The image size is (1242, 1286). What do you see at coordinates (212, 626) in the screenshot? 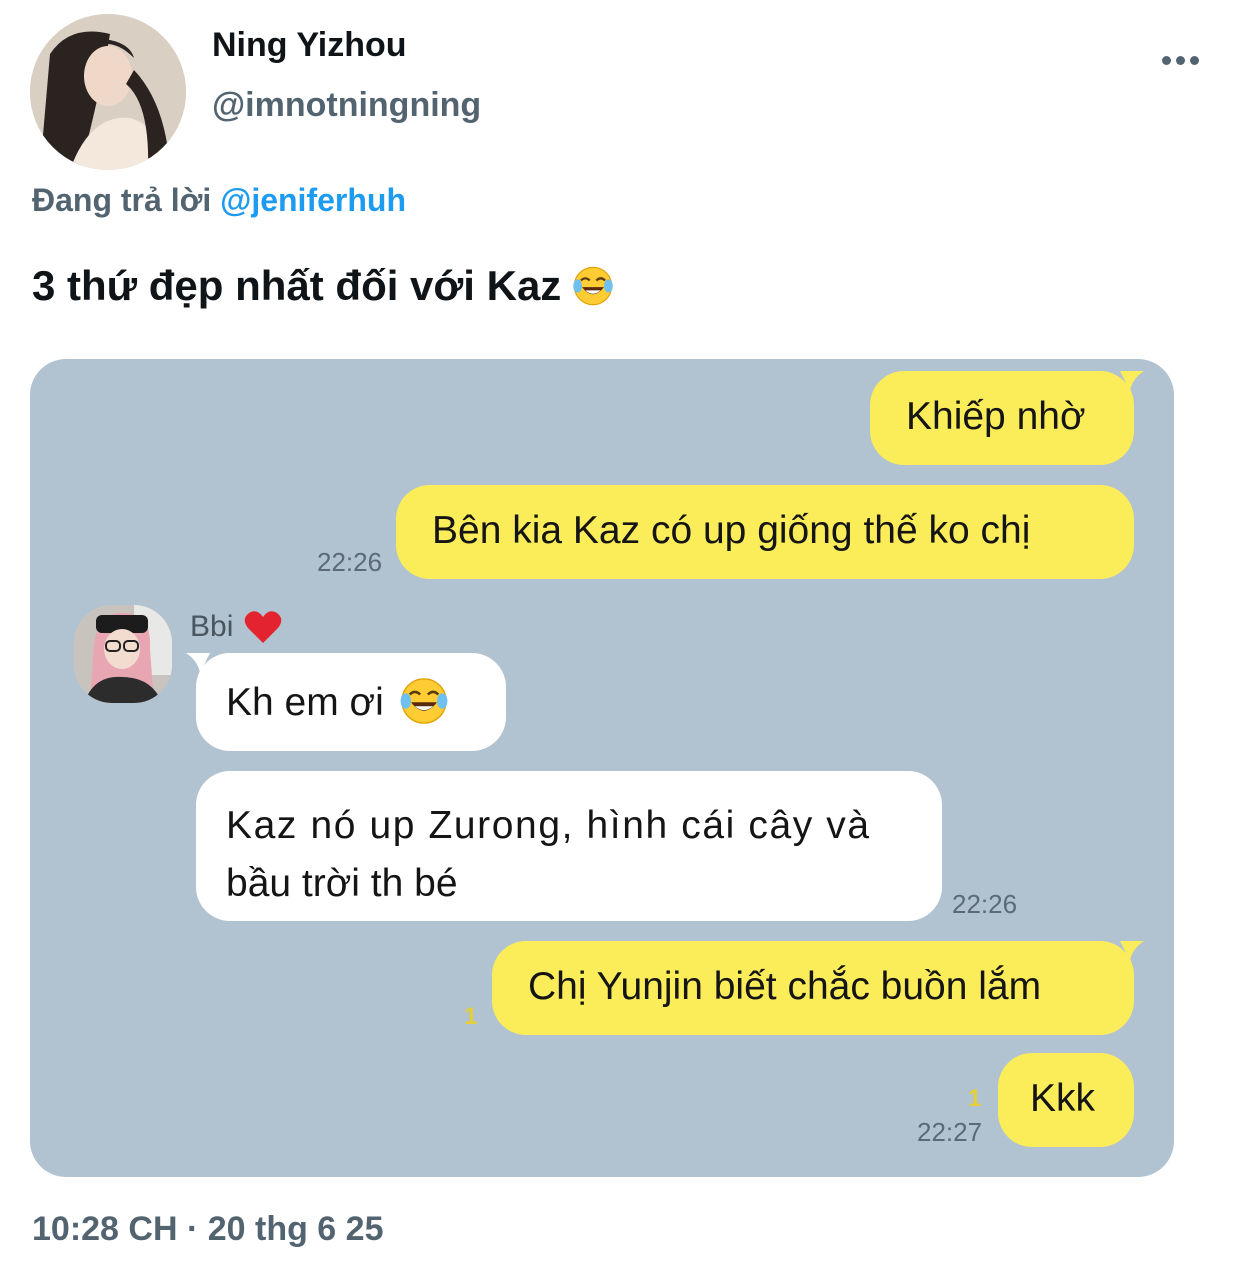
I see `friend-name: Bbi` at bounding box center [212, 626].